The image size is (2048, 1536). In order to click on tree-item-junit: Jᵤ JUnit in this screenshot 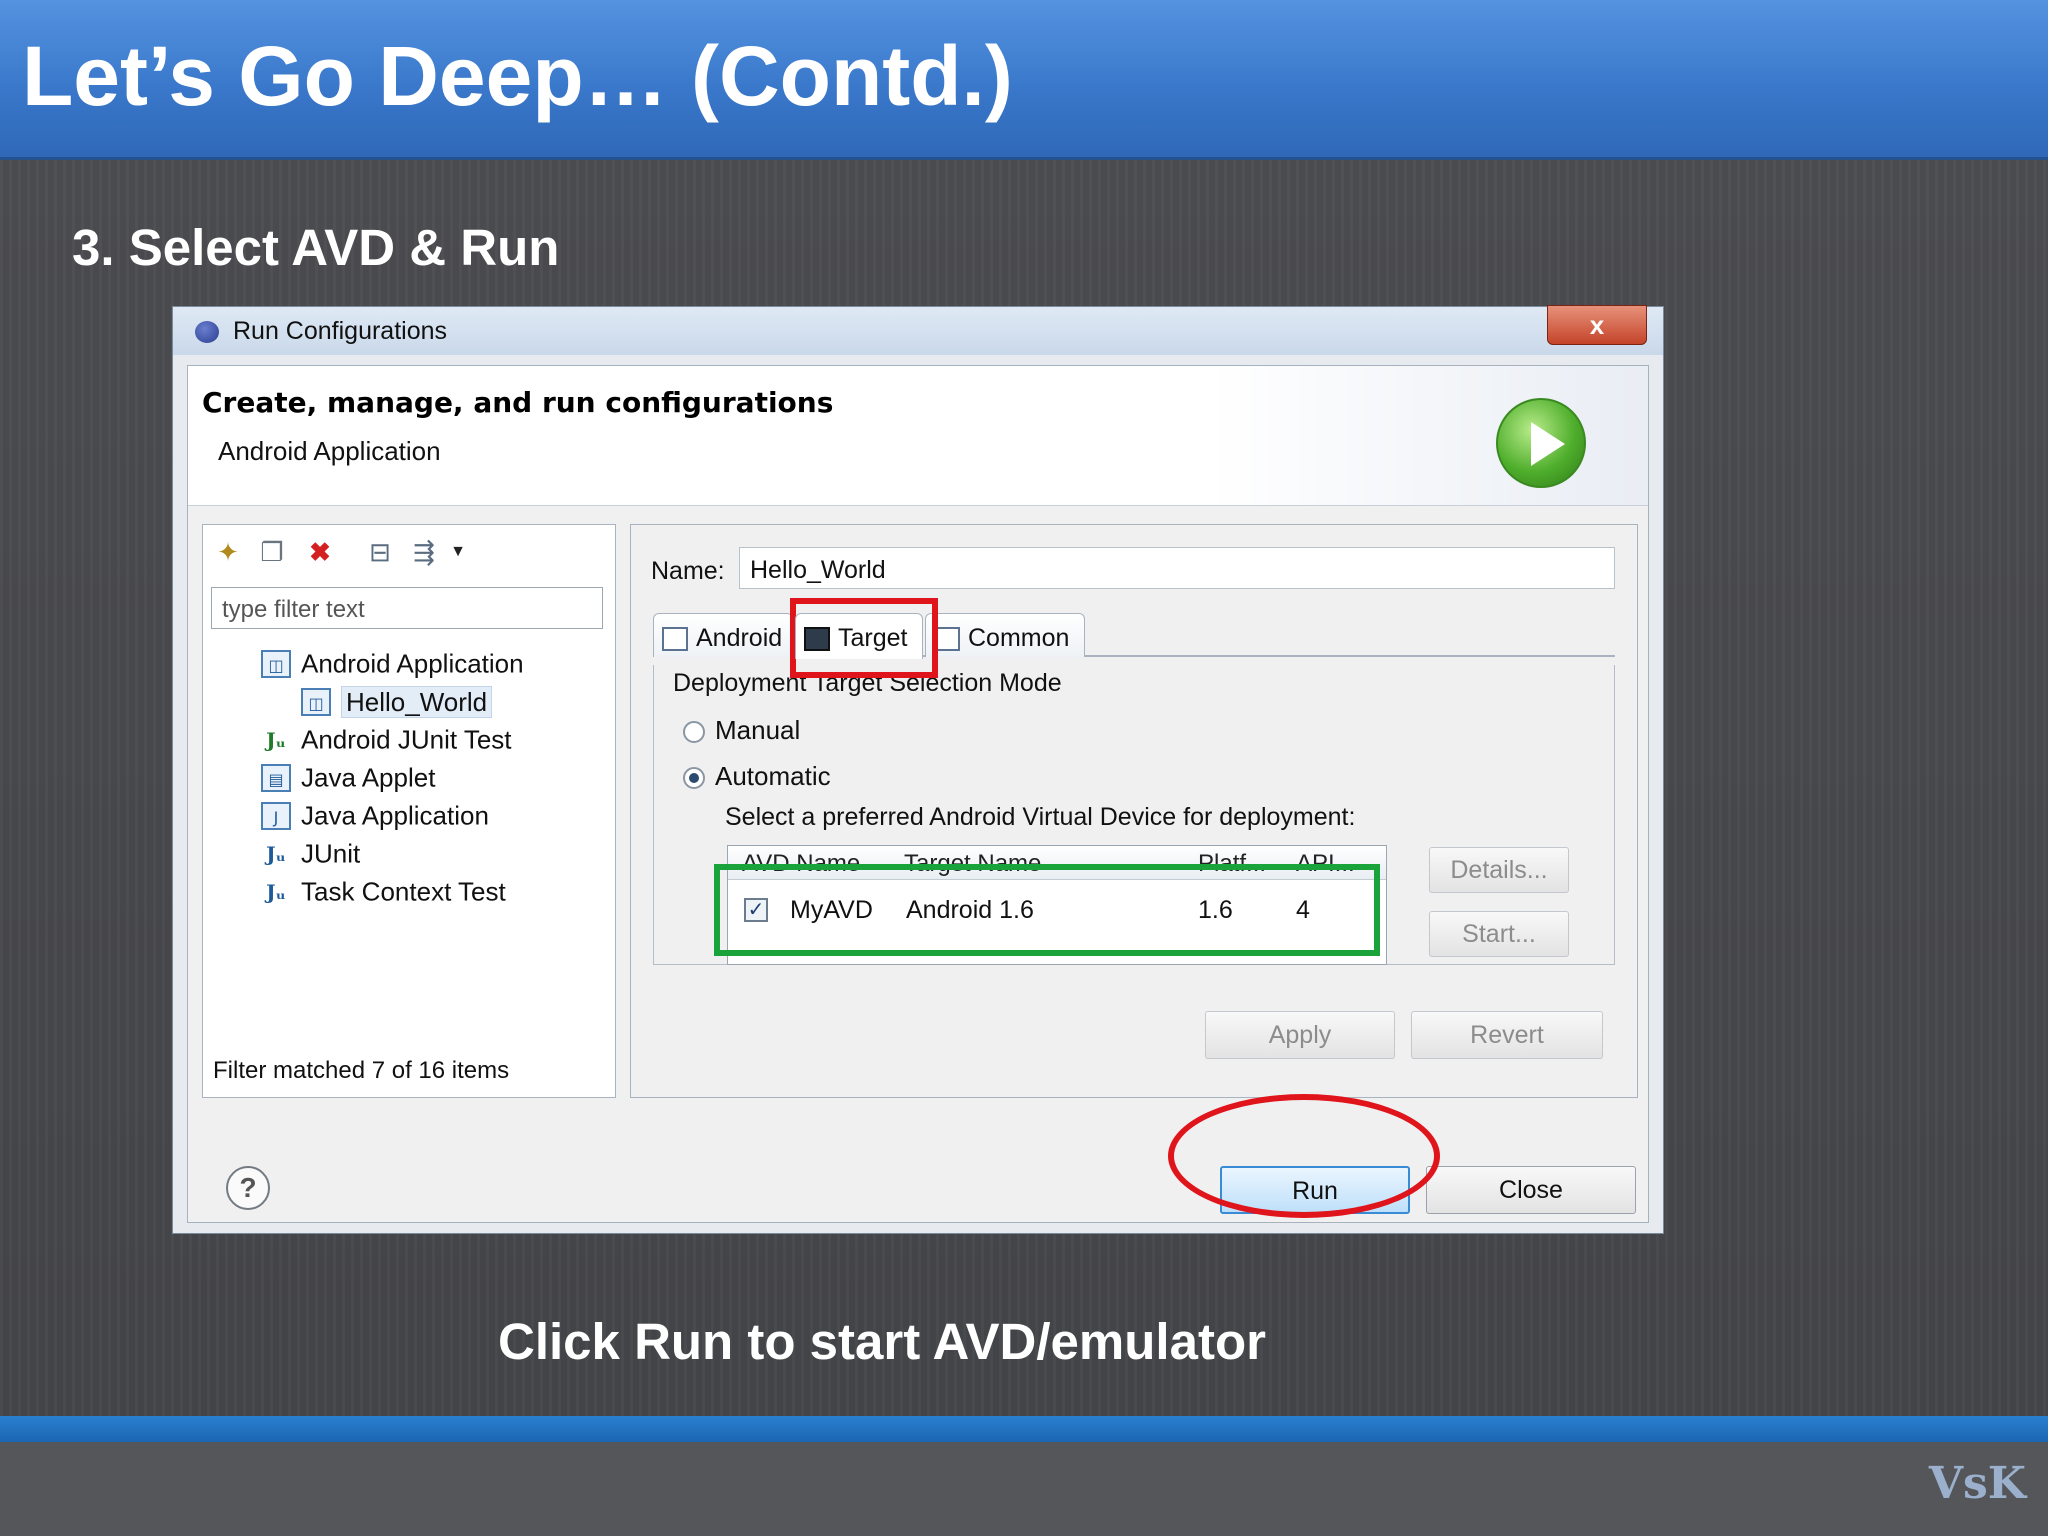, I will do `click(310, 855)`.